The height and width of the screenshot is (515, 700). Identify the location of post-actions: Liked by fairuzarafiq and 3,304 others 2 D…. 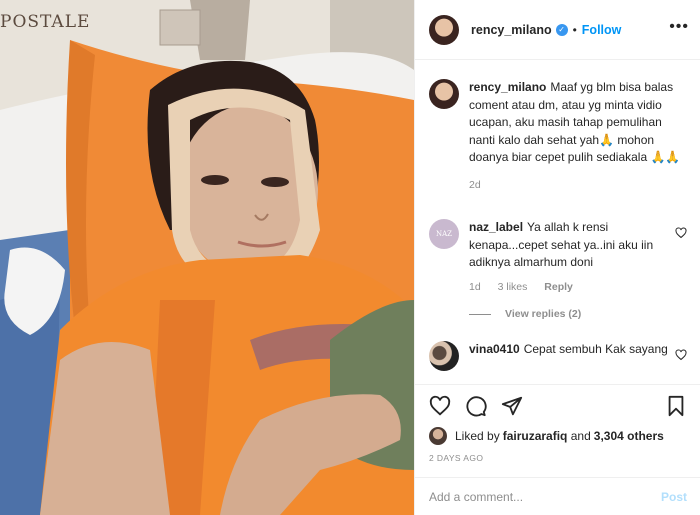
(557, 449).